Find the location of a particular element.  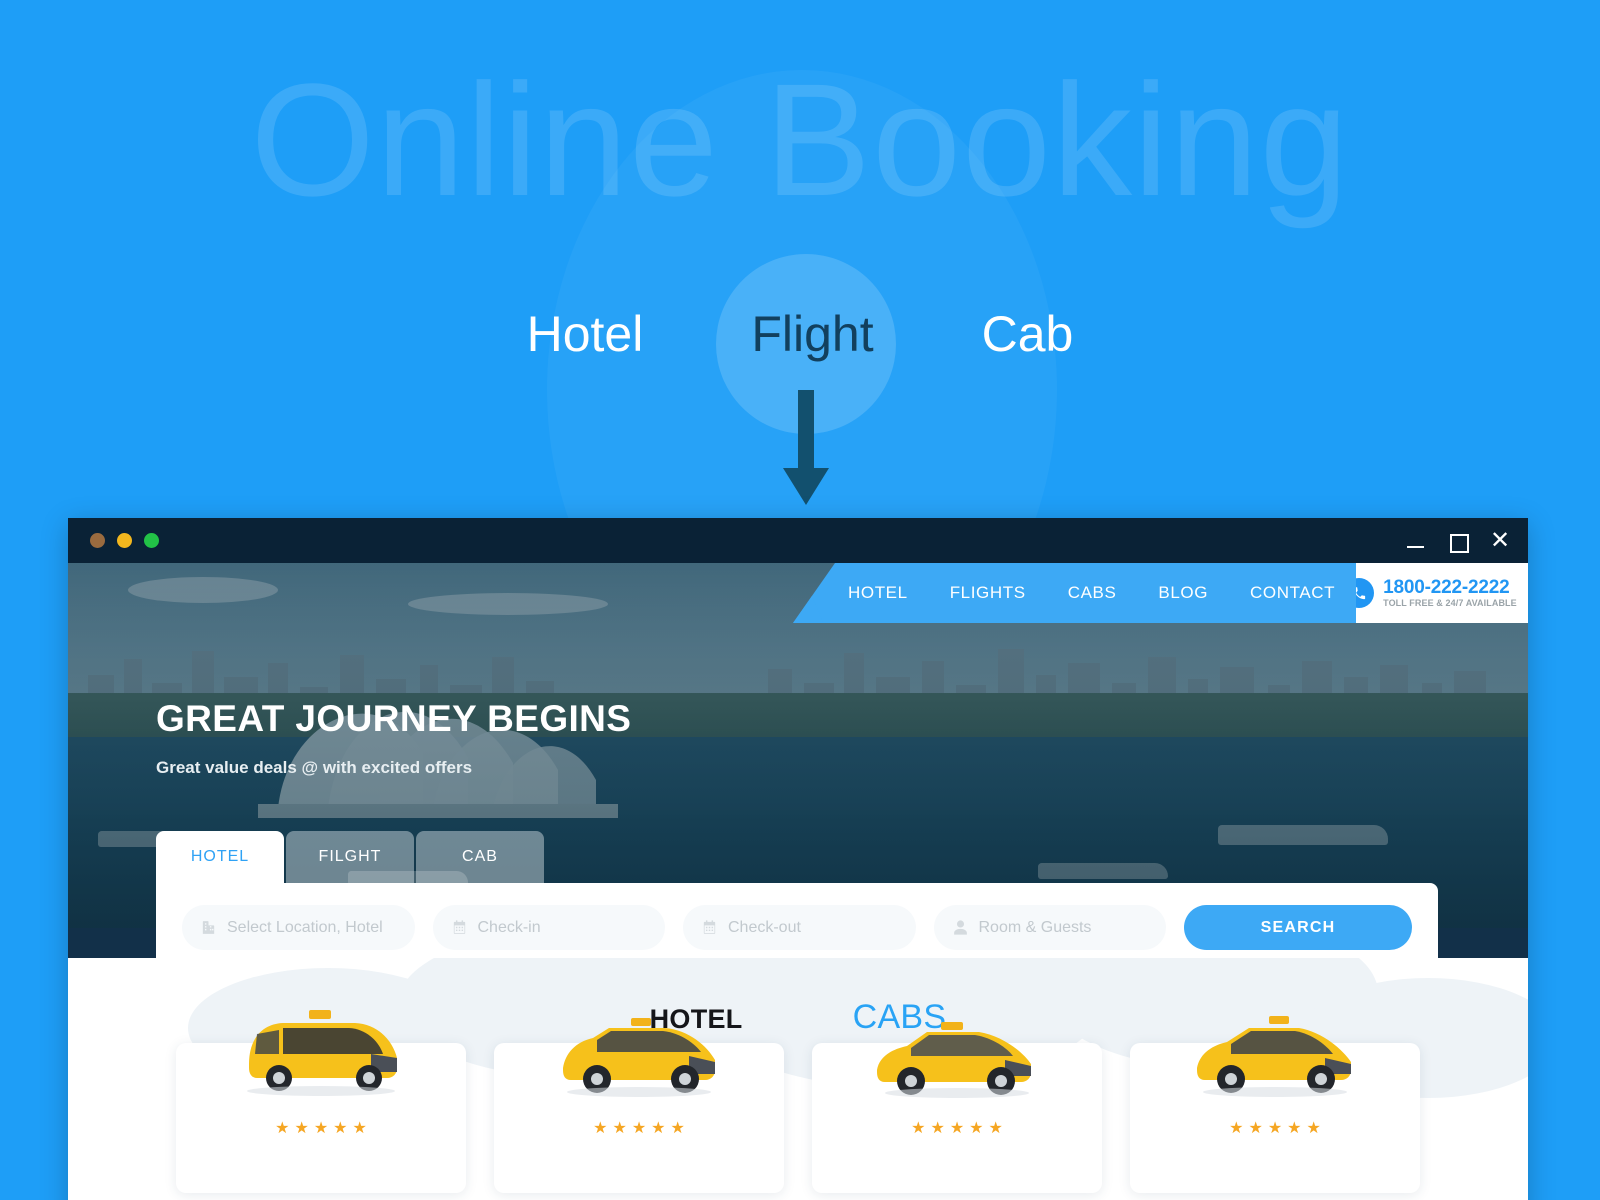

nav-link-blog: BLOG is located at coordinates (1183, 593).